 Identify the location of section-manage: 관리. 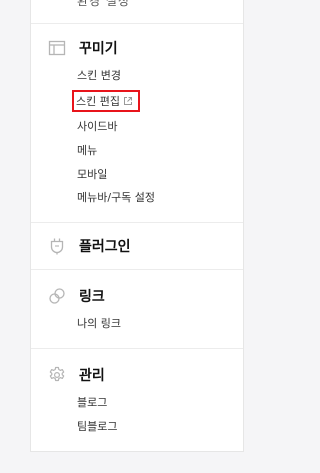
(76, 375).